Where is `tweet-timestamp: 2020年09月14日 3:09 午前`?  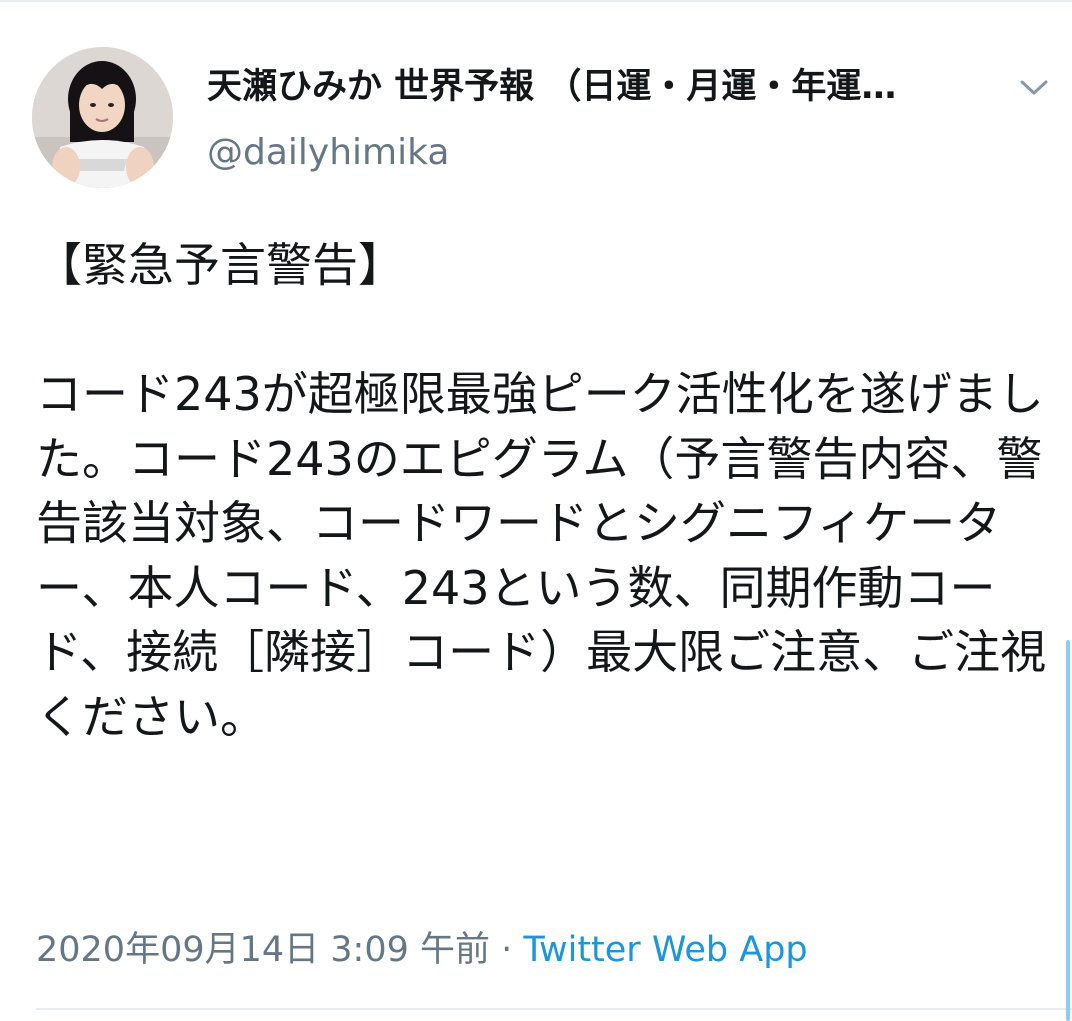
tweet-timestamp: 2020年09月14日 3:09 午前 is located at coordinates (263, 950).